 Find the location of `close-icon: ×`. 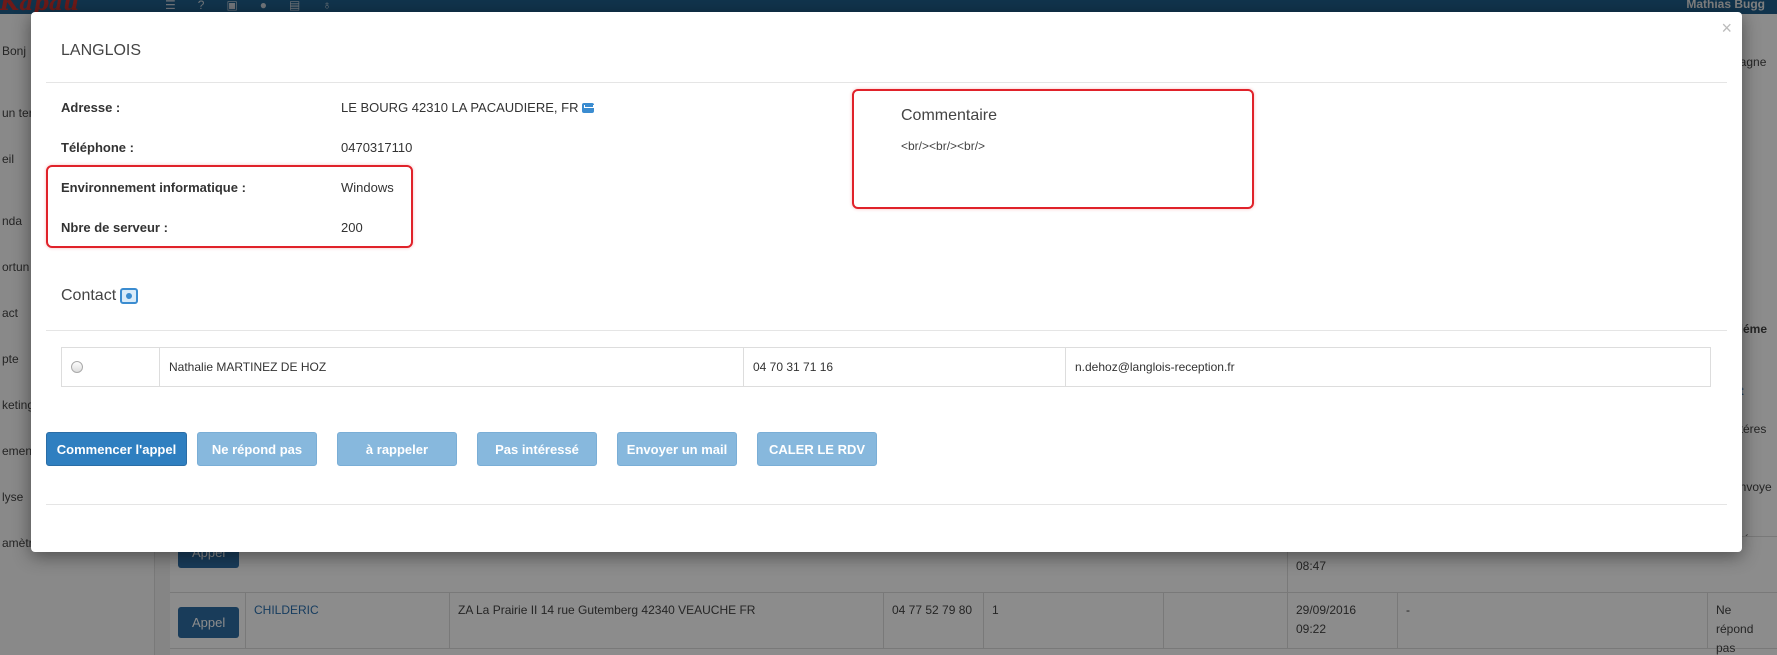

close-icon: × is located at coordinates (1726, 28).